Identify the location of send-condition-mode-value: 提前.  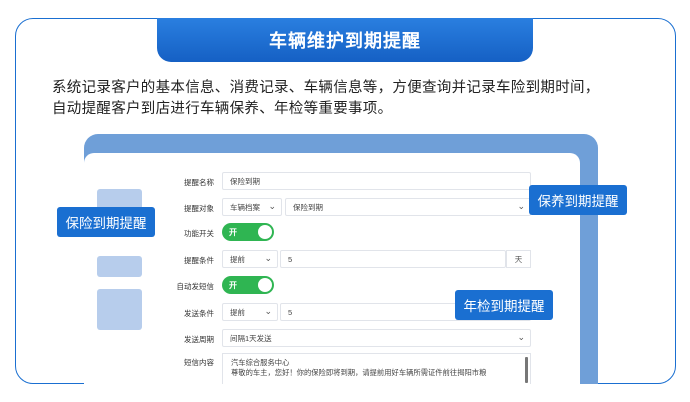
(237, 312).